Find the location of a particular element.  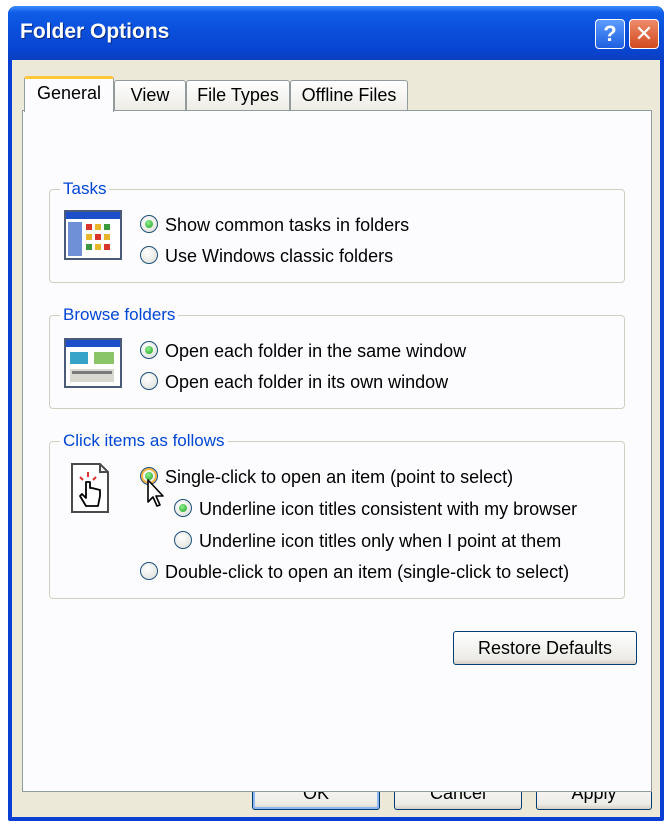

underline-point-radio is located at coordinates (183, 540).